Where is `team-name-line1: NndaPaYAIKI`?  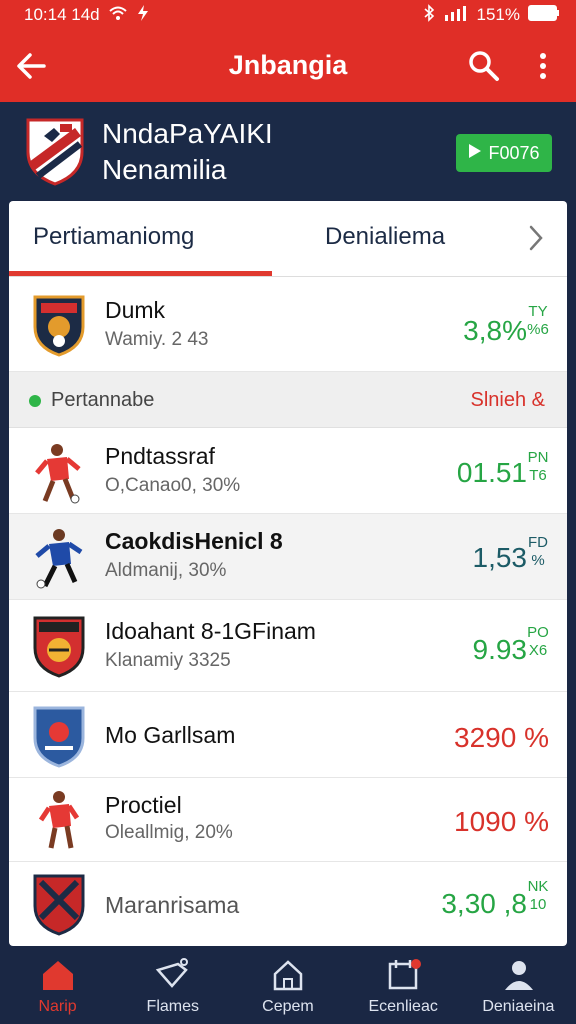 team-name-line1: NndaPaYAIKI is located at coordinates (187, 133).